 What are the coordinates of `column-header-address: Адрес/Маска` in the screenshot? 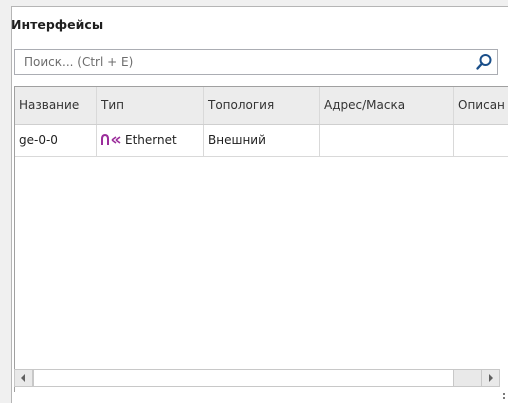 It's located at (387, 105).